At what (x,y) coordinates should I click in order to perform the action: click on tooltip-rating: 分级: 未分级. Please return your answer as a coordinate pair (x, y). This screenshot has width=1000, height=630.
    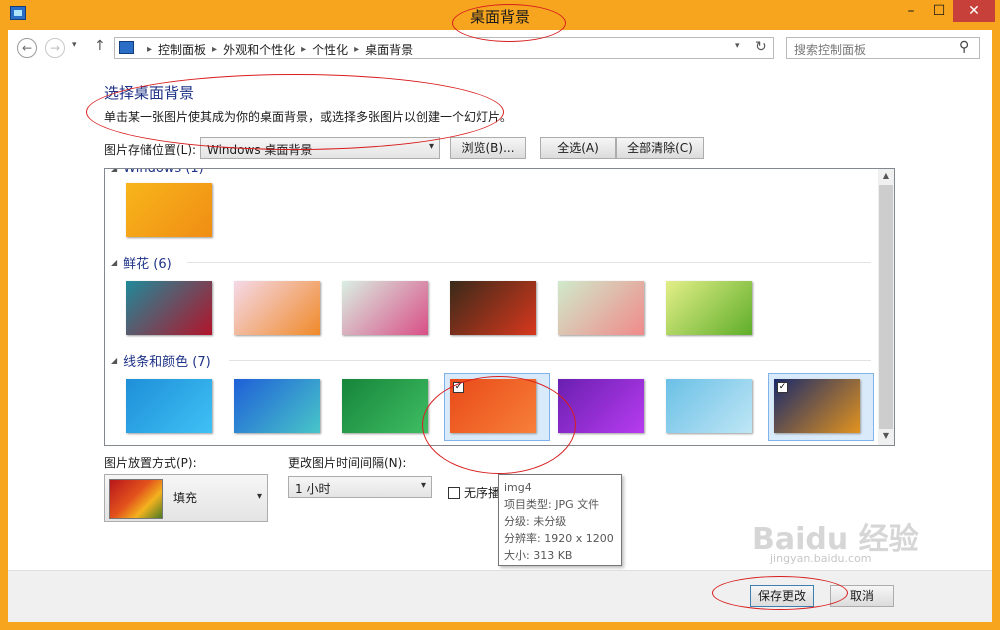
    Looking at the image, I should click on (535, 521).